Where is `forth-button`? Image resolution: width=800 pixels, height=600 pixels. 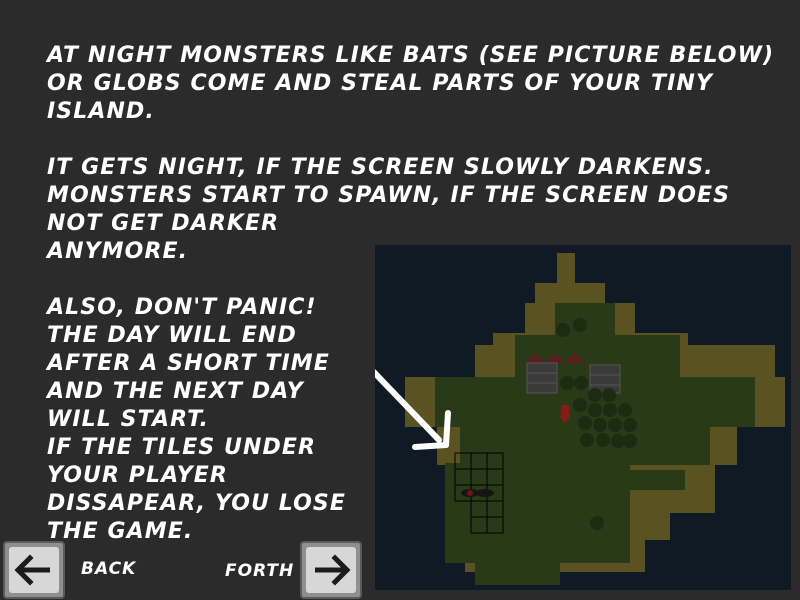
forth-button is located at coordinates (331, 570).